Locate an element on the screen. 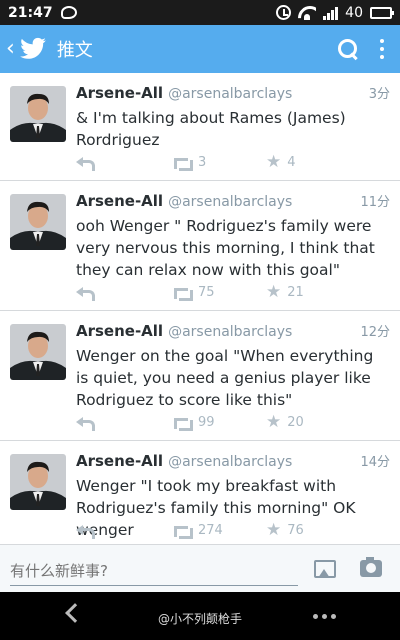  back-arrow-icon: ‹ is located at coordinates (10, 49).